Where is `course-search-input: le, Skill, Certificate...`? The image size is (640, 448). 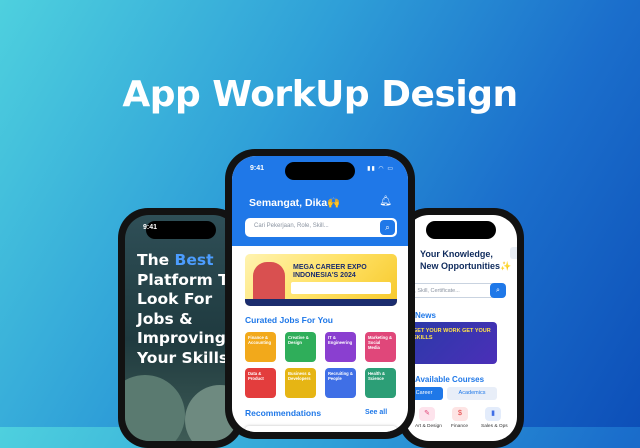 course-search-input: le, Skill, Certificate... is located at coordinates (450, 290).